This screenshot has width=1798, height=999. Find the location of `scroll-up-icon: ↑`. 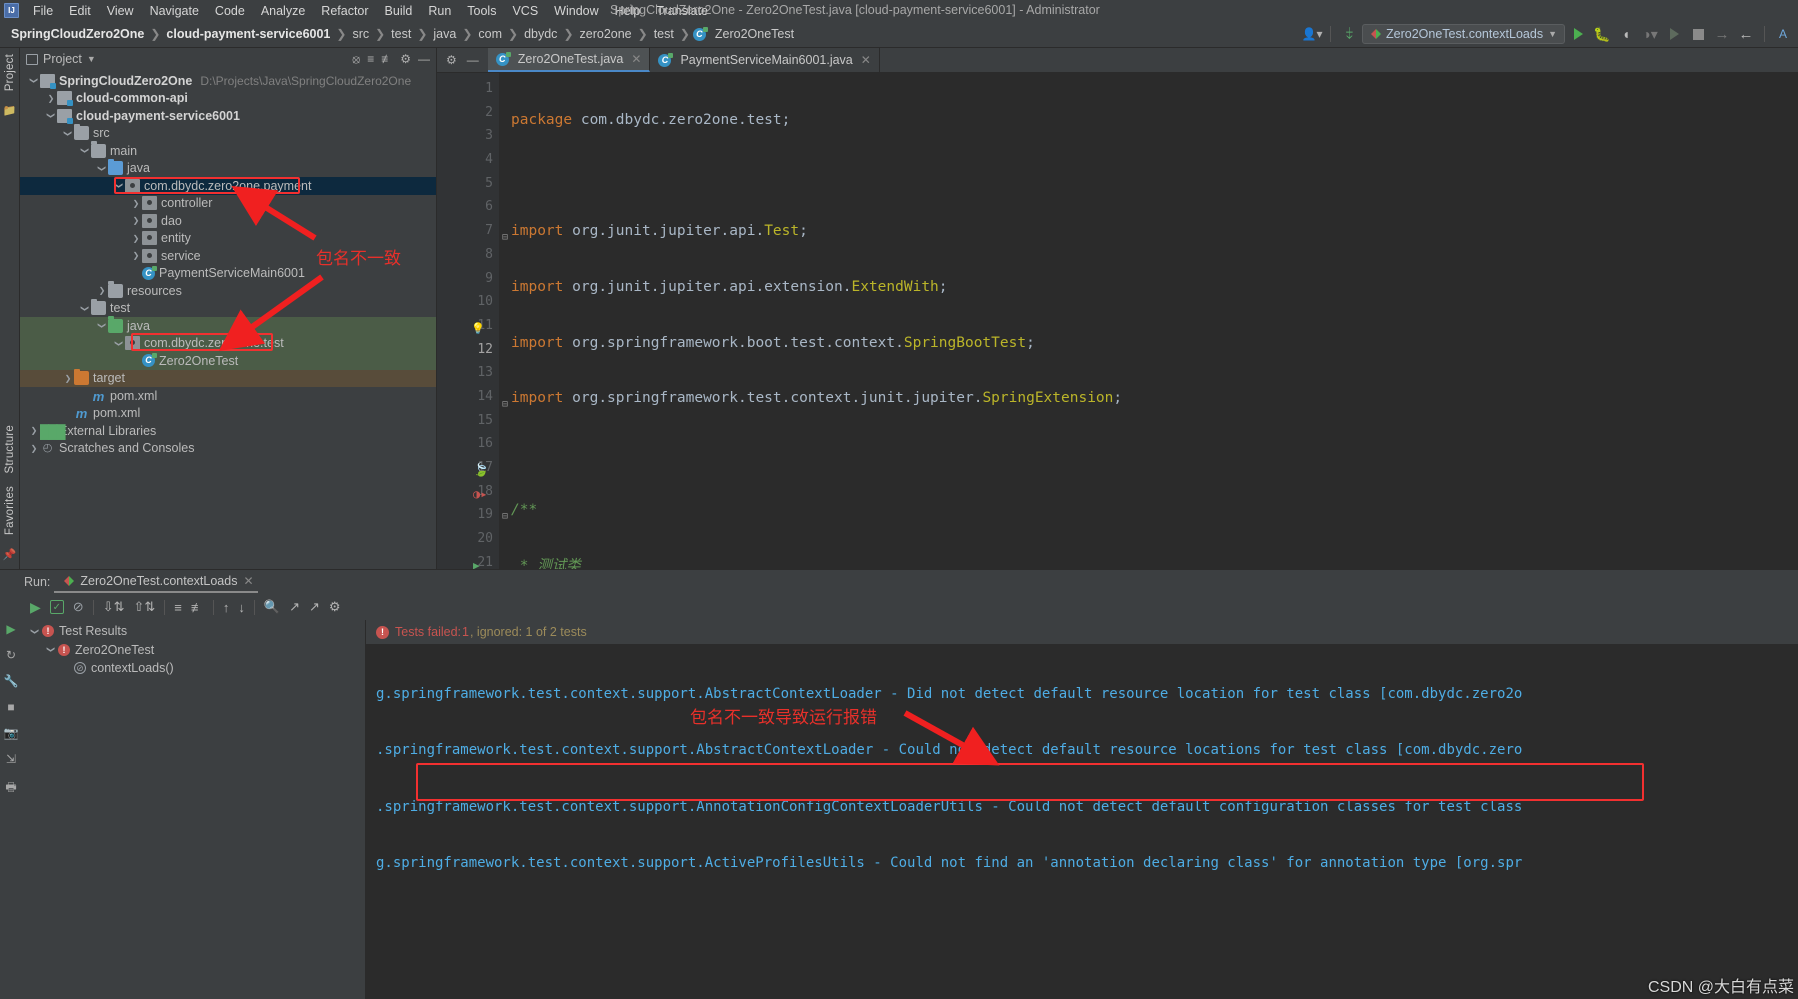

scroll-up-icon: ↑ is located at coordinates (226, 607).